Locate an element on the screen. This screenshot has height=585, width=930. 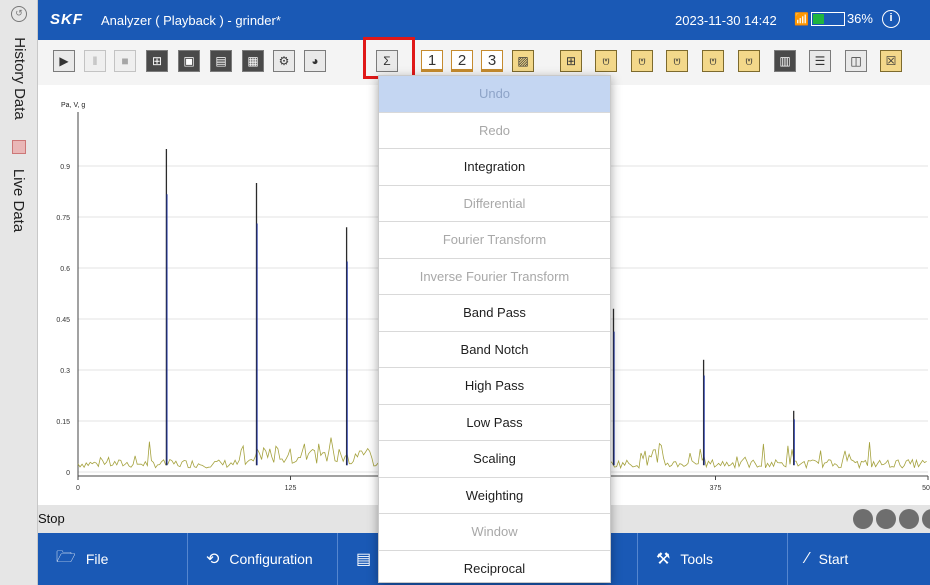
sidebar-tab-live-data: Live Data is located at coordinates (19, 200).